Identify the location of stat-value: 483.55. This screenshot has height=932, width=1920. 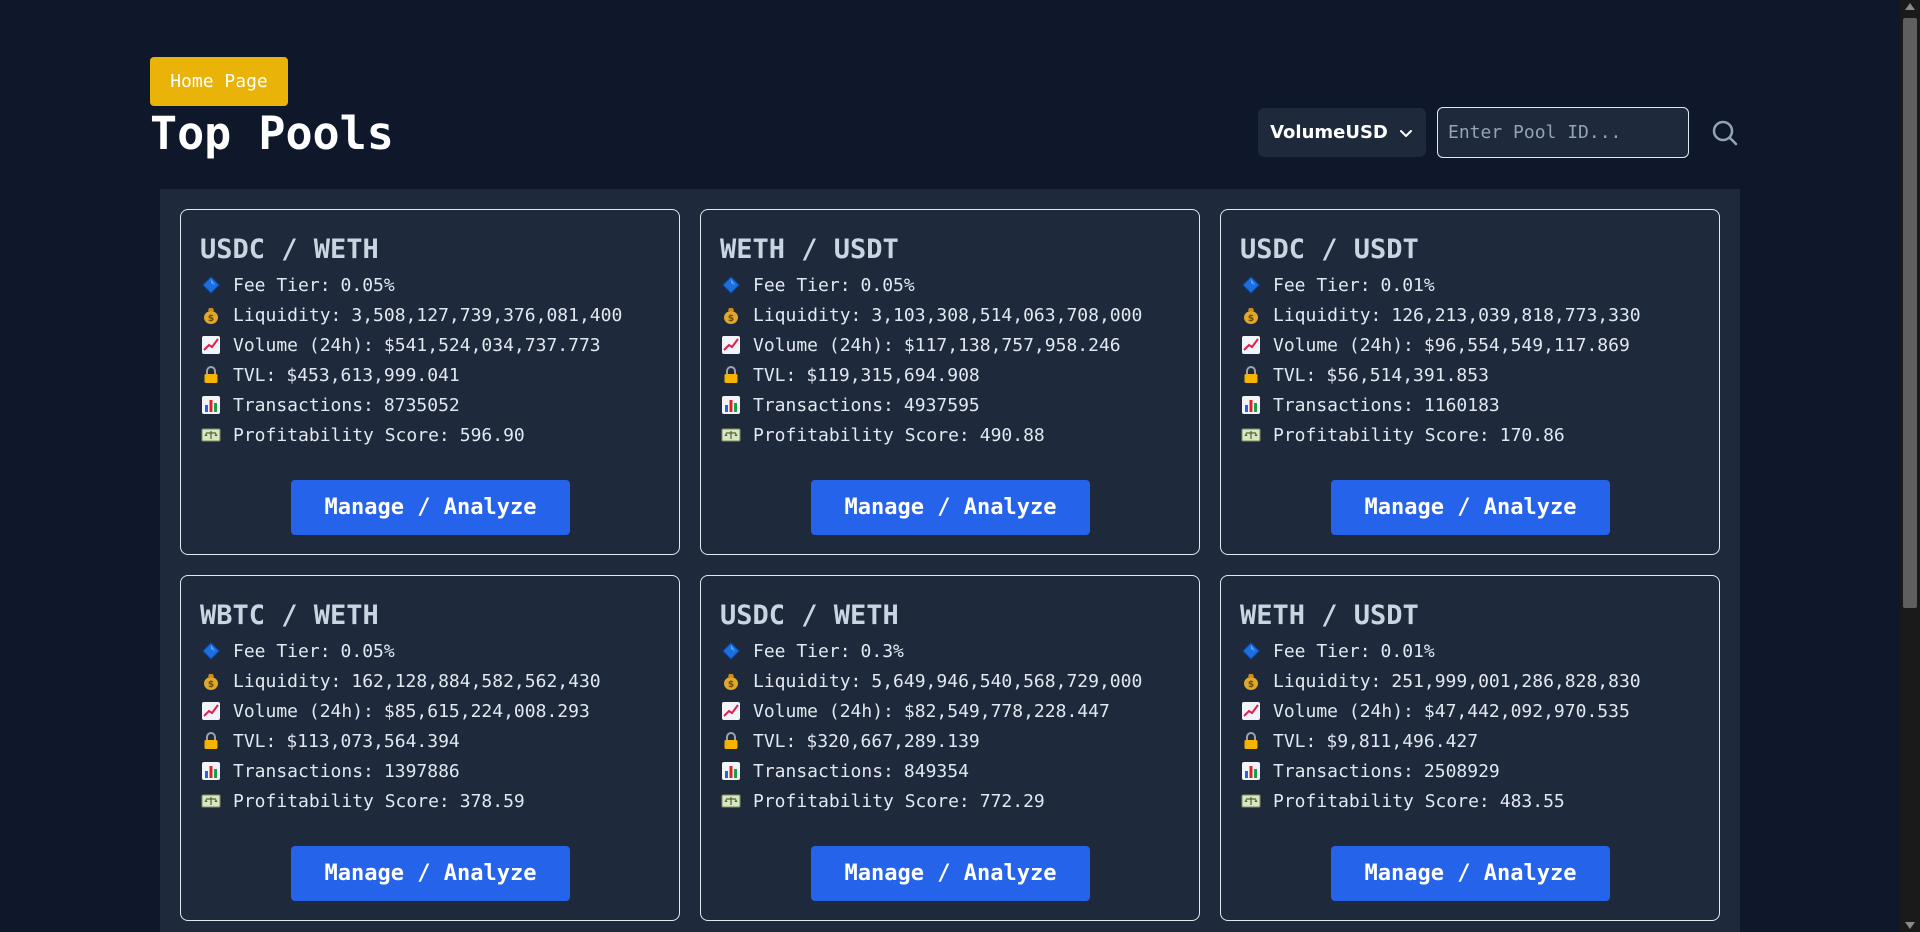
(1532, 801).